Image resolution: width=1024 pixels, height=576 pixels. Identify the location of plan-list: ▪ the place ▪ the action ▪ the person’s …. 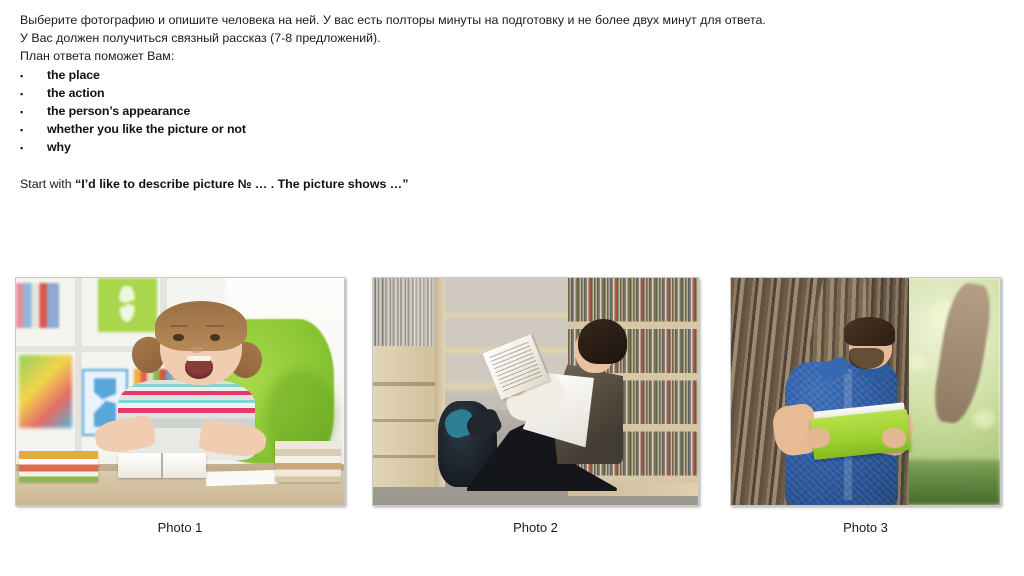
(460, 111).